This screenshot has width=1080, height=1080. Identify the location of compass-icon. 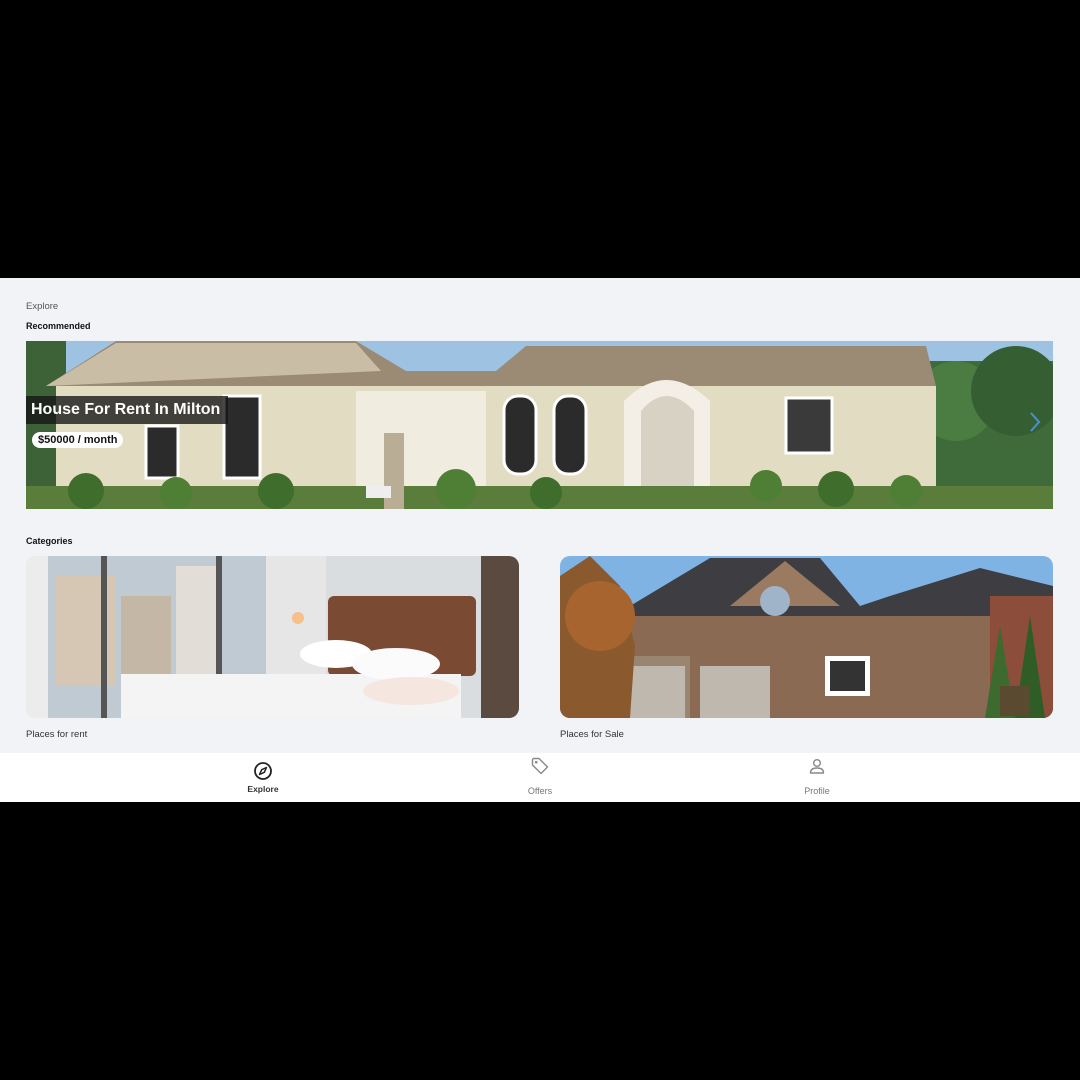
(263, 771).